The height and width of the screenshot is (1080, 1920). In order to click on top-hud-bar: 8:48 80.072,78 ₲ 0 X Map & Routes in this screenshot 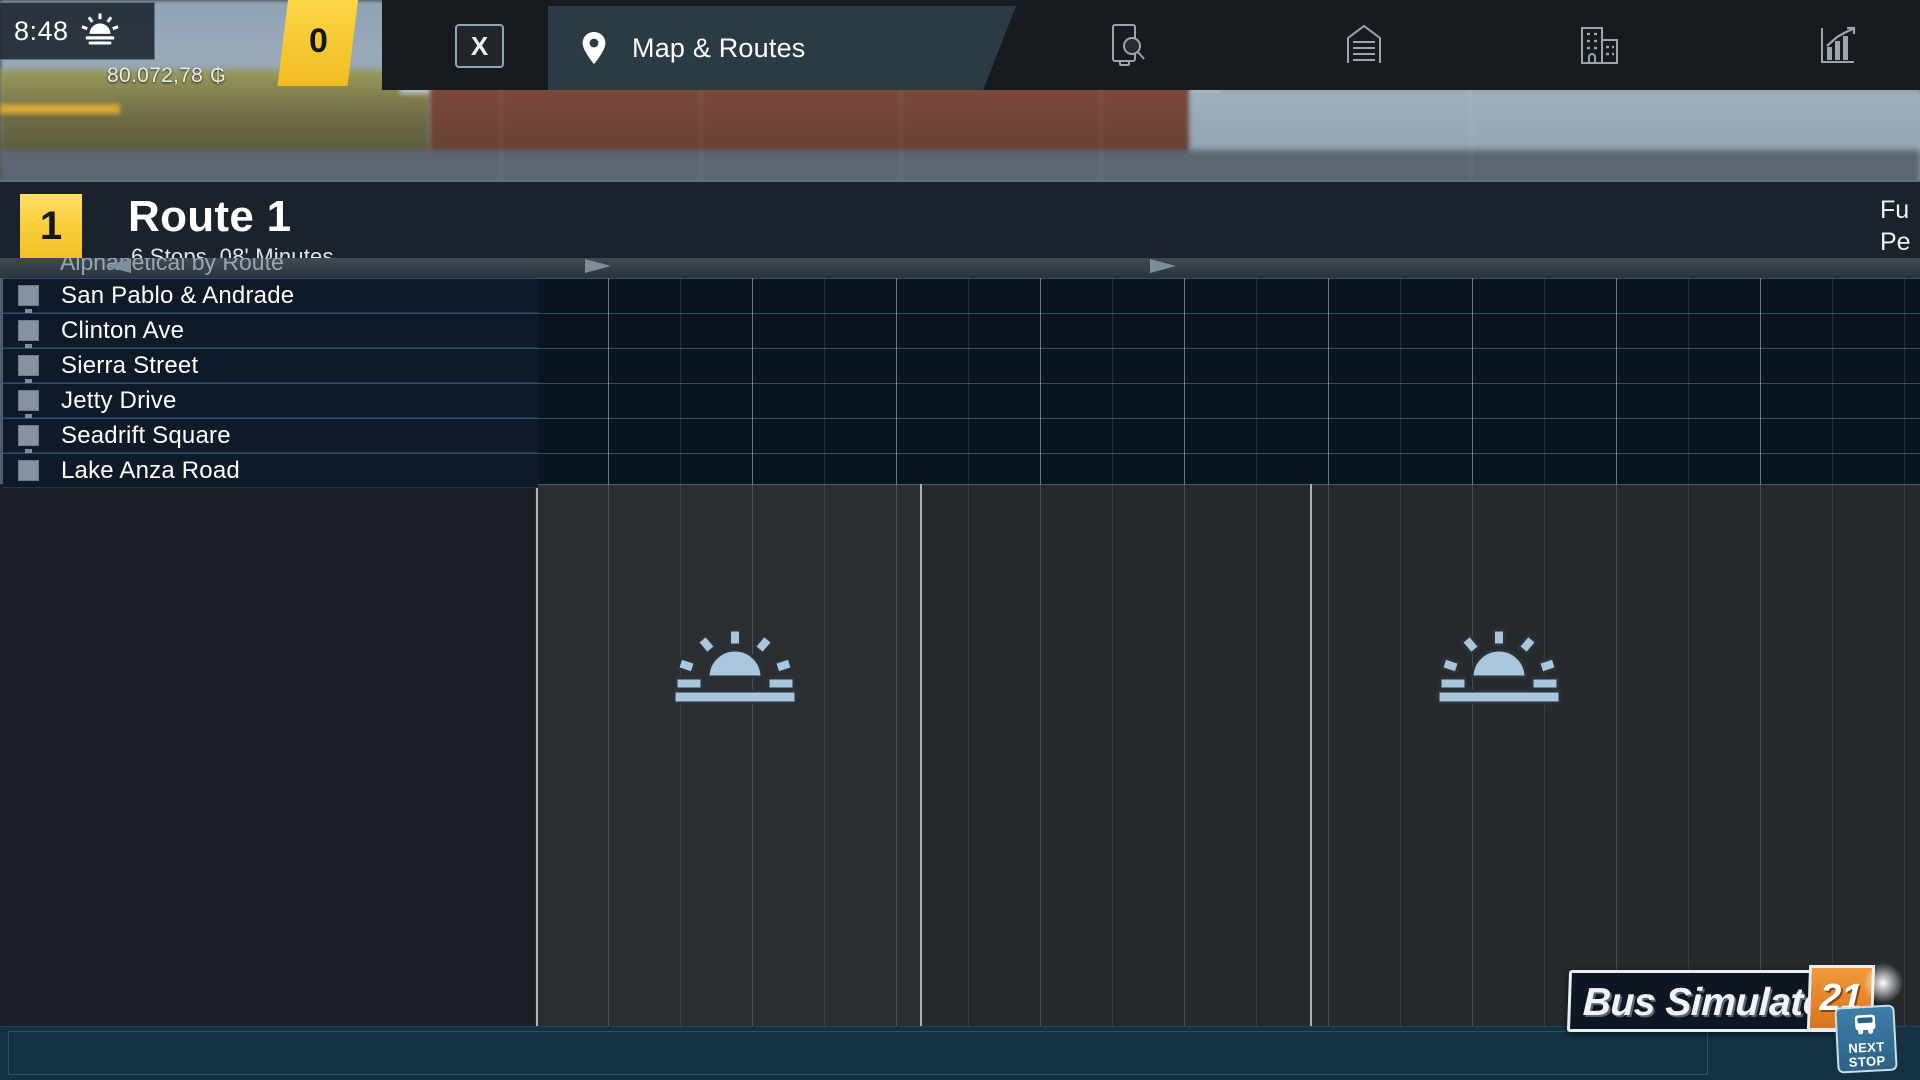, I will do `click(960, 45)`.